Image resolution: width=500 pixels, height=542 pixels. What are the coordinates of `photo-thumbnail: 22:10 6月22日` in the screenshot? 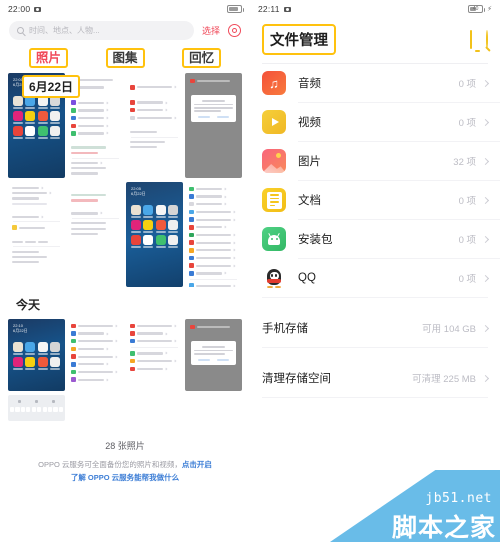 It's located at (36, 355).